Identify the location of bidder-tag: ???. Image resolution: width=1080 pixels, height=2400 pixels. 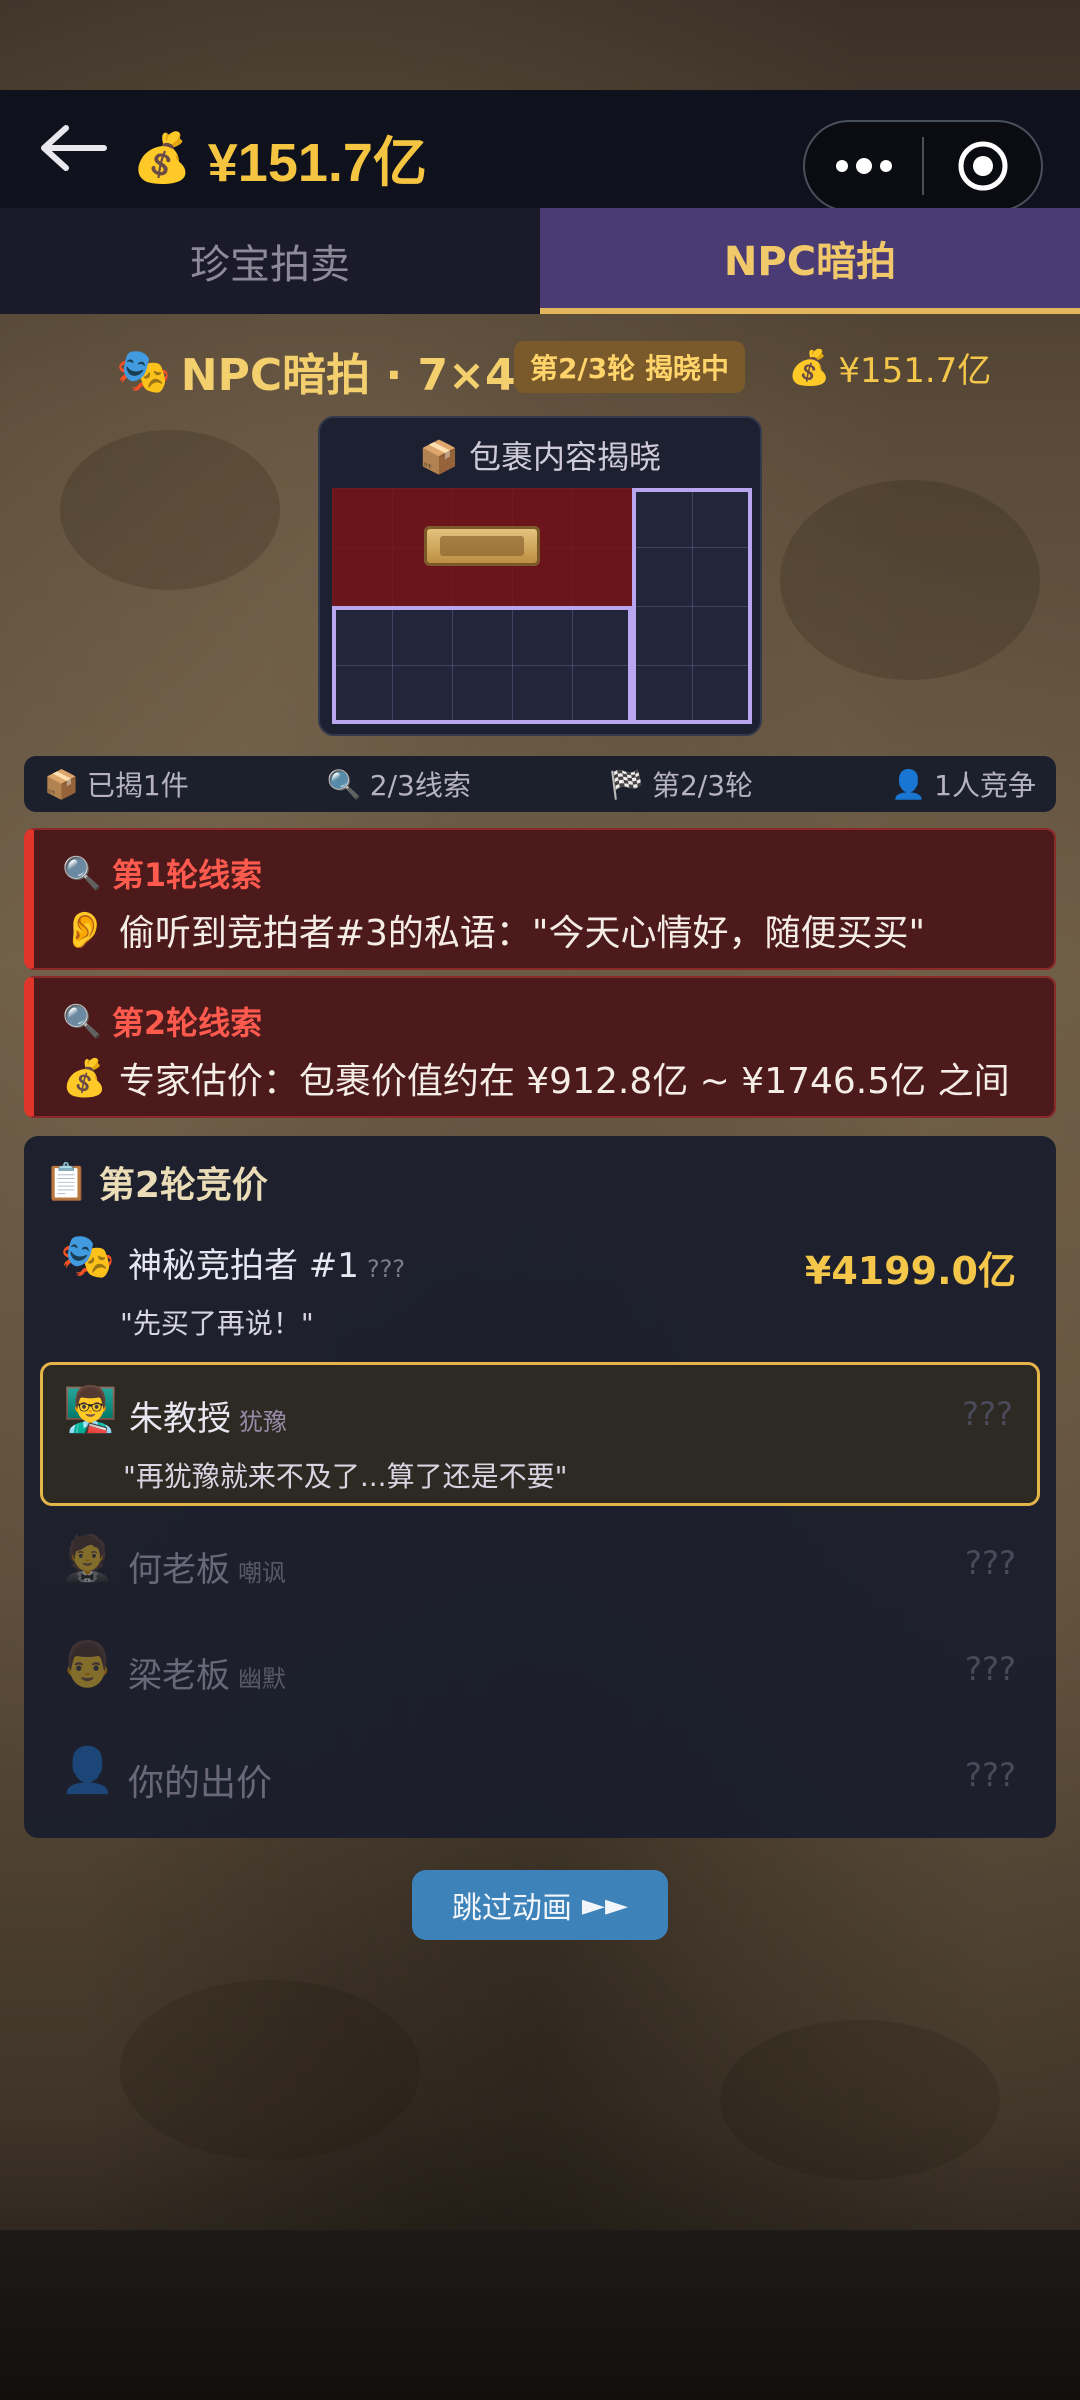
(386, 1269).